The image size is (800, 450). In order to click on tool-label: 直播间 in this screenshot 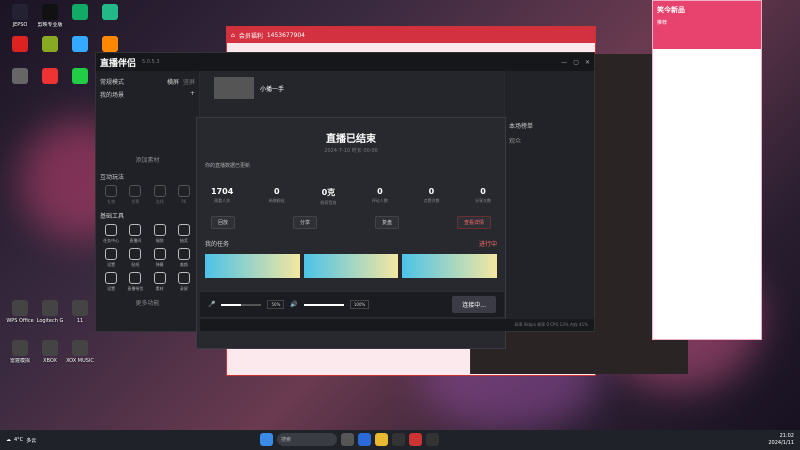, I will do `click(135, 240)`.